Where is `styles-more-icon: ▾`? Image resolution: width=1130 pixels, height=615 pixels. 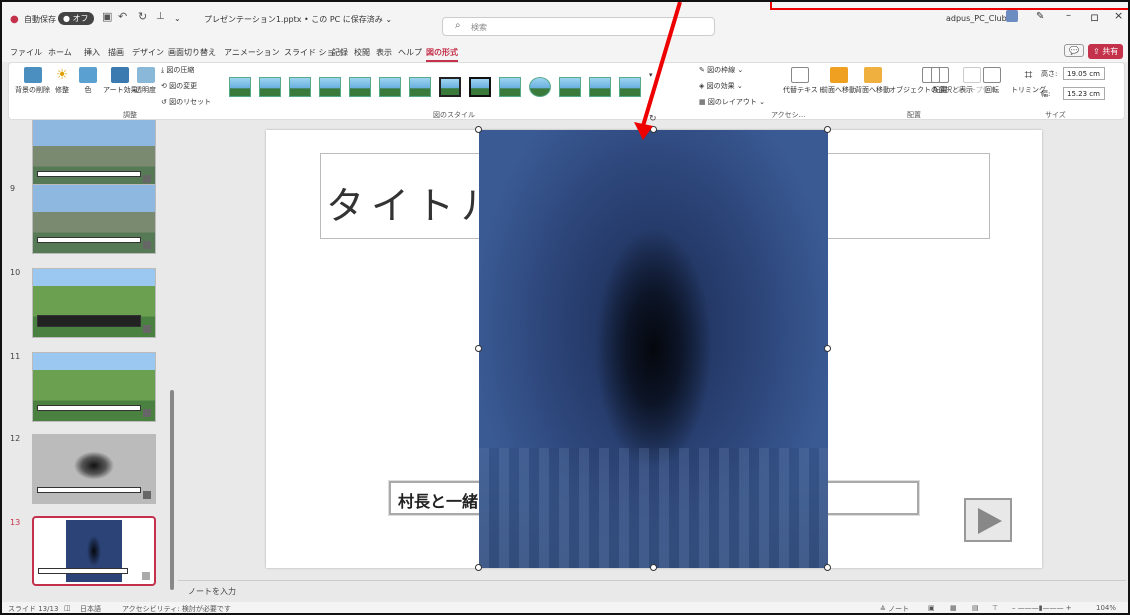
styles-more-icon: ▾ is located at coordinates (651, 75).